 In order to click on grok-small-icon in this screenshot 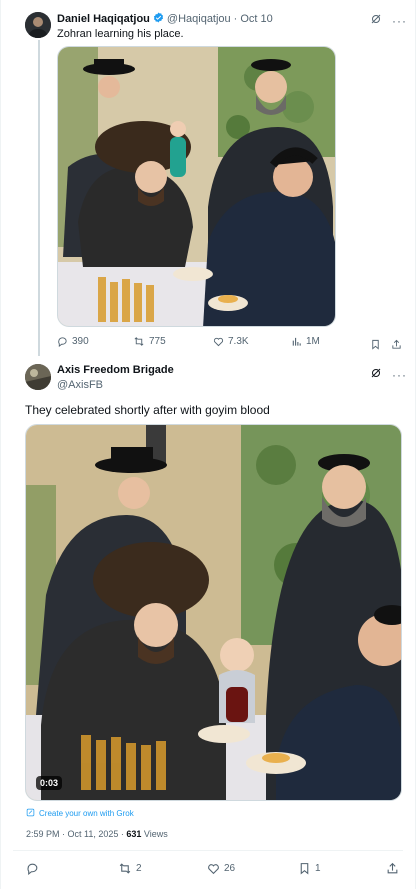, I will do `click(30, 813)`.